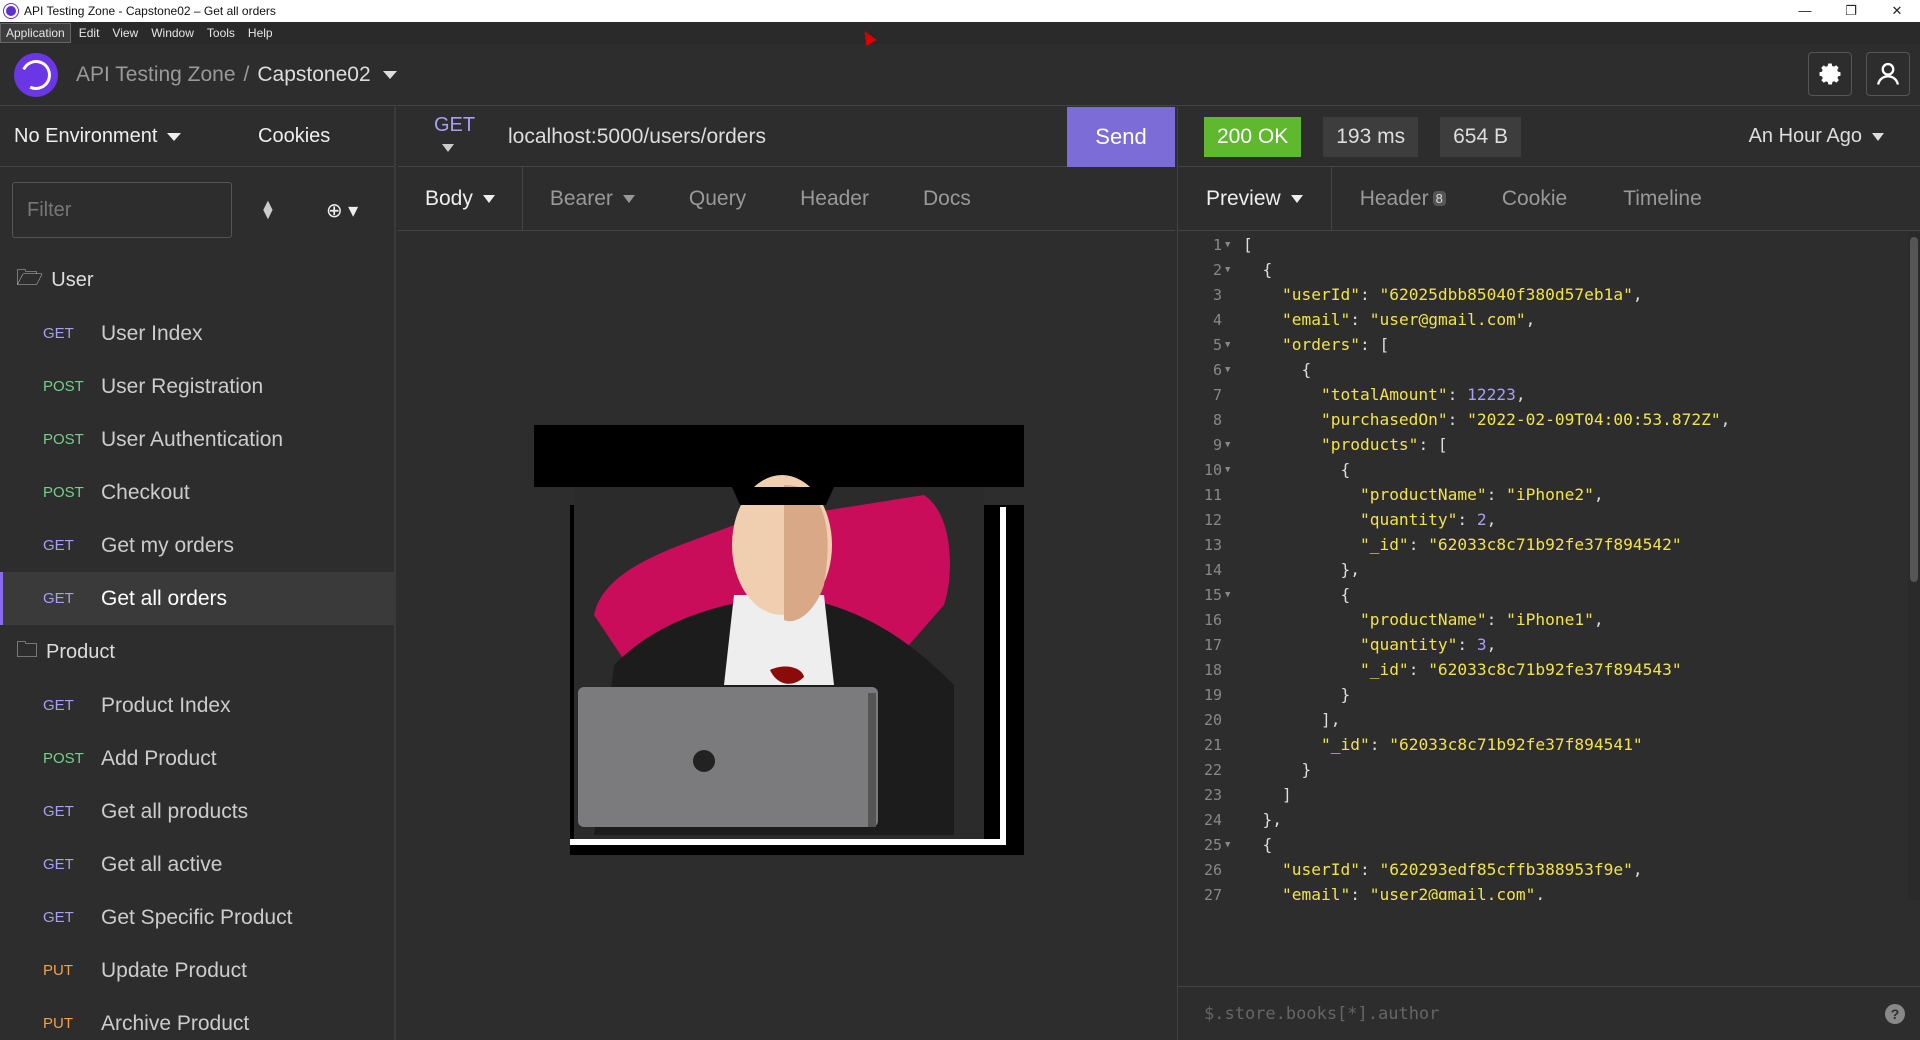  I want to click on minimize-button: —, so click(1805, 11).